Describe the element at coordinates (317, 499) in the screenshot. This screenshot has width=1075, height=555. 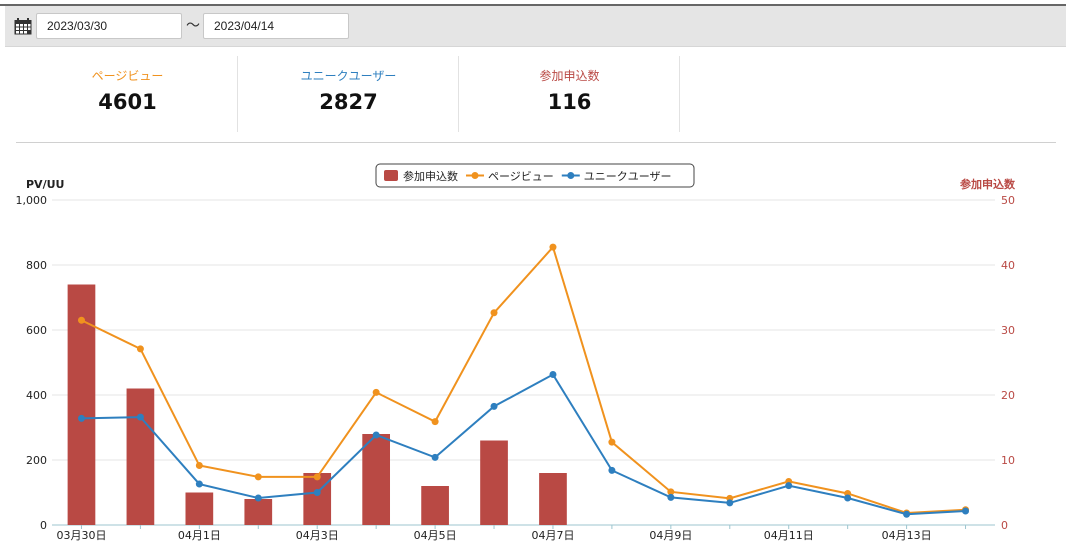
I see `bar-04月3日` at that location.